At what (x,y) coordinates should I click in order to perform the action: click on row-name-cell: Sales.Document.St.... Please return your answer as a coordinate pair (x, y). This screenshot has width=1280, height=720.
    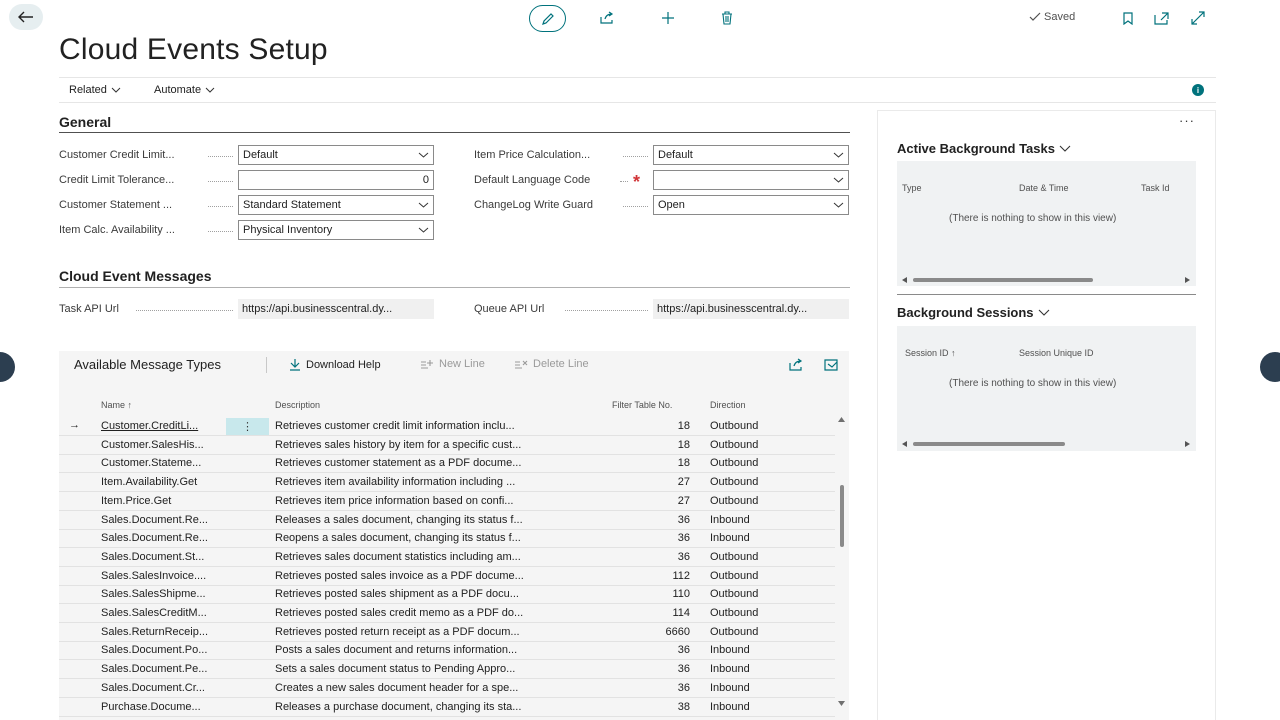
    Looking at the image, I should click on (163, 557).